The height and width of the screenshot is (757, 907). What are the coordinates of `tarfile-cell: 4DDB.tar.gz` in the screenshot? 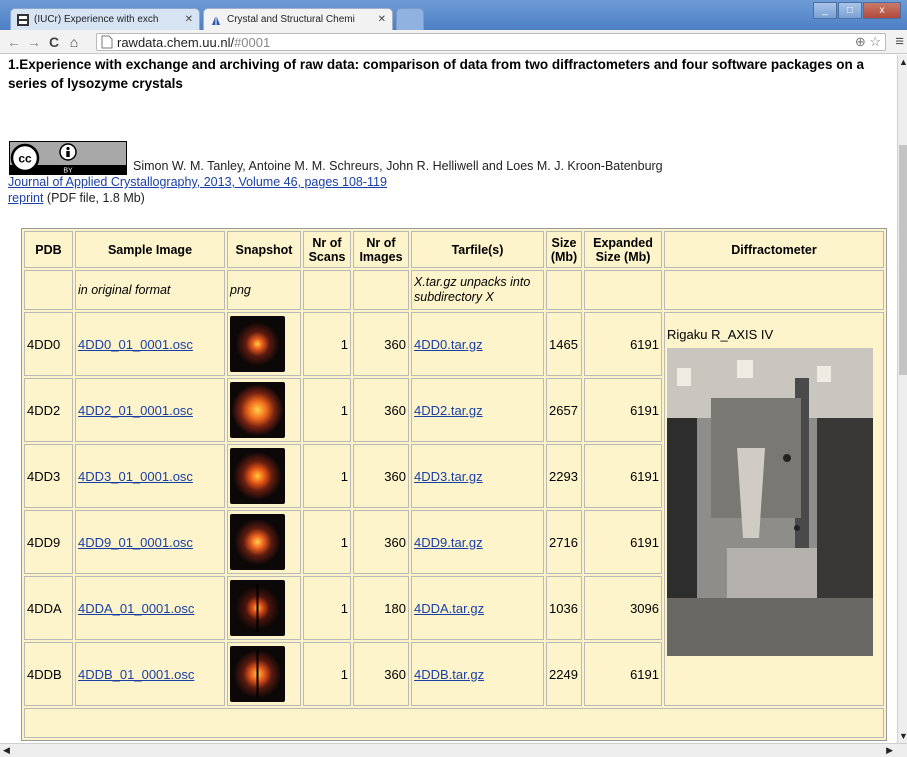 It's located at (477, 674).